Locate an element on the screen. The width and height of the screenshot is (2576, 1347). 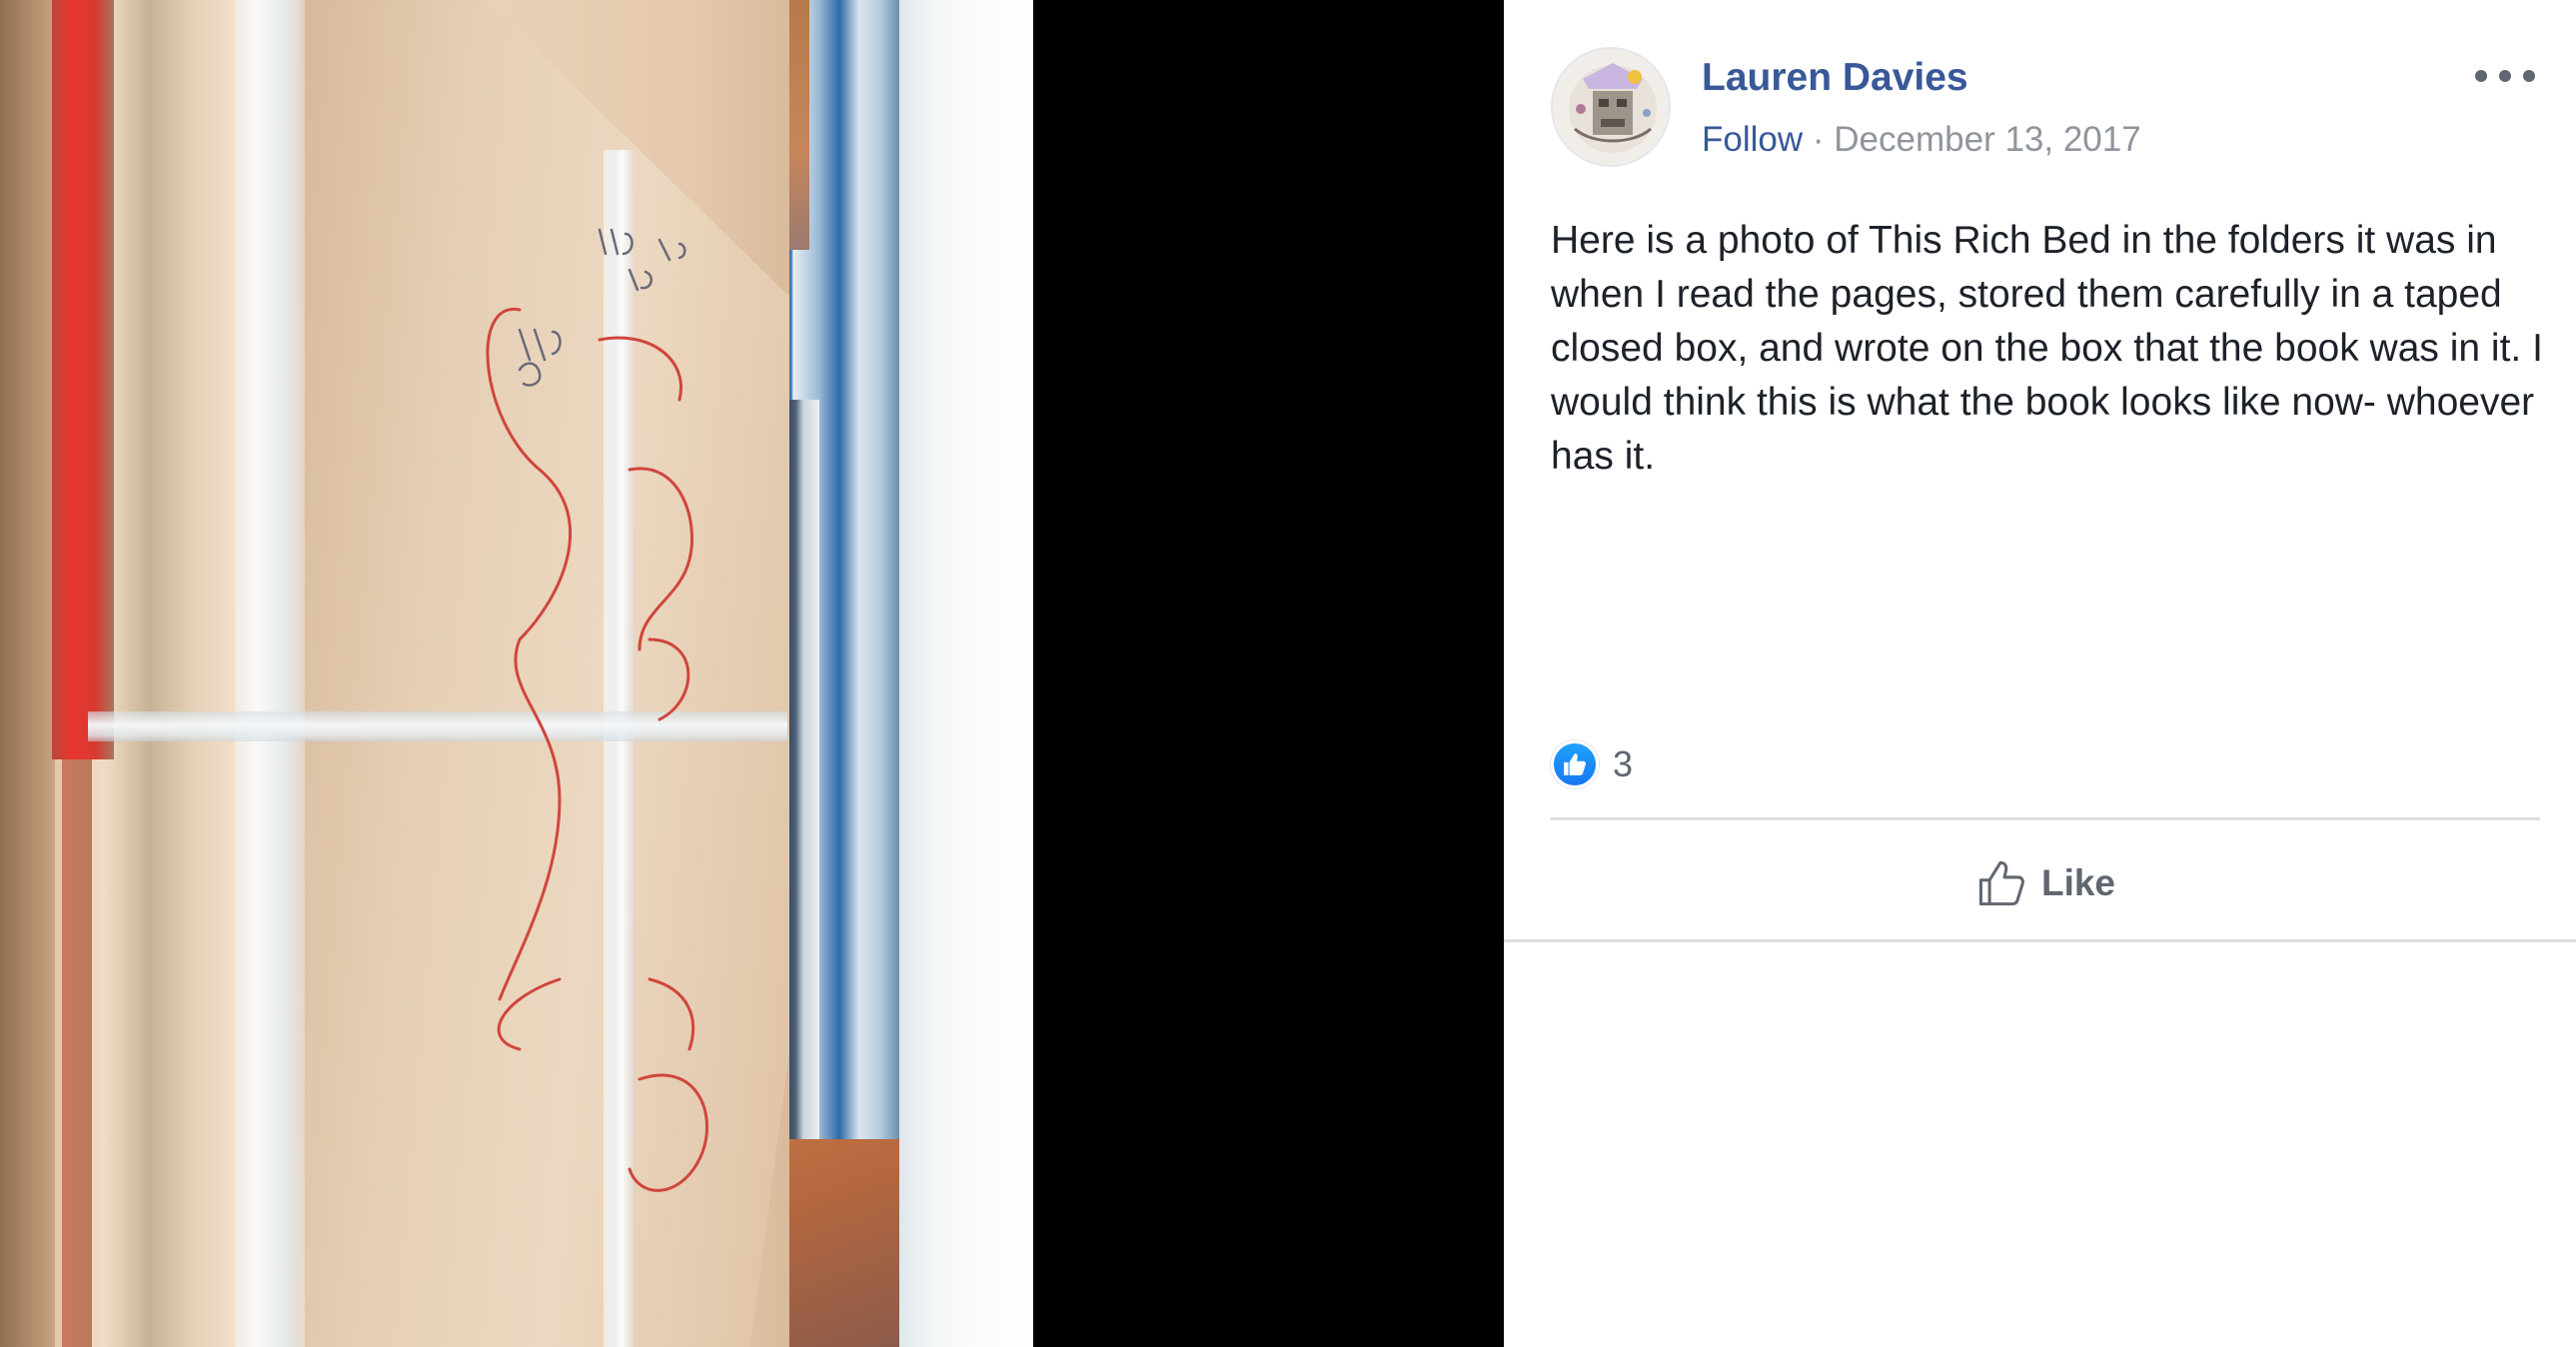
thumbs-up-icon is located at coordinates (1575, 764).